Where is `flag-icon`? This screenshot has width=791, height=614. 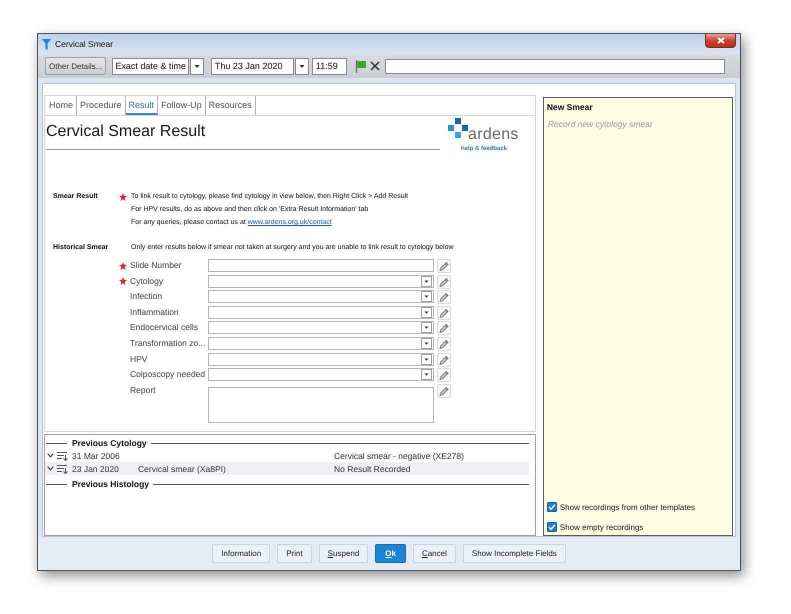 flag-icon is located at coordinates (360, 66).